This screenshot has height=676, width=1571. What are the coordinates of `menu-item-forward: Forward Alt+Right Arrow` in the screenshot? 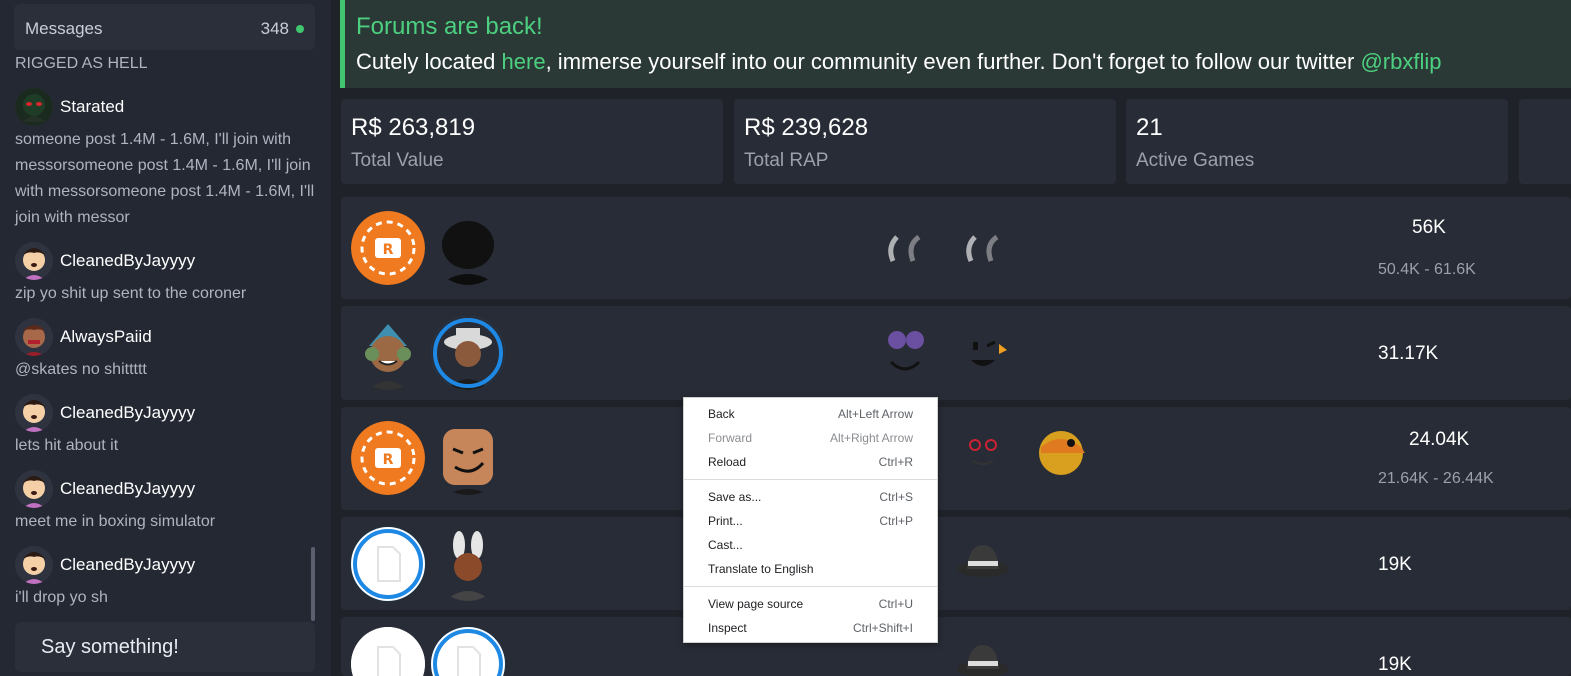 It's located at (810, 438).